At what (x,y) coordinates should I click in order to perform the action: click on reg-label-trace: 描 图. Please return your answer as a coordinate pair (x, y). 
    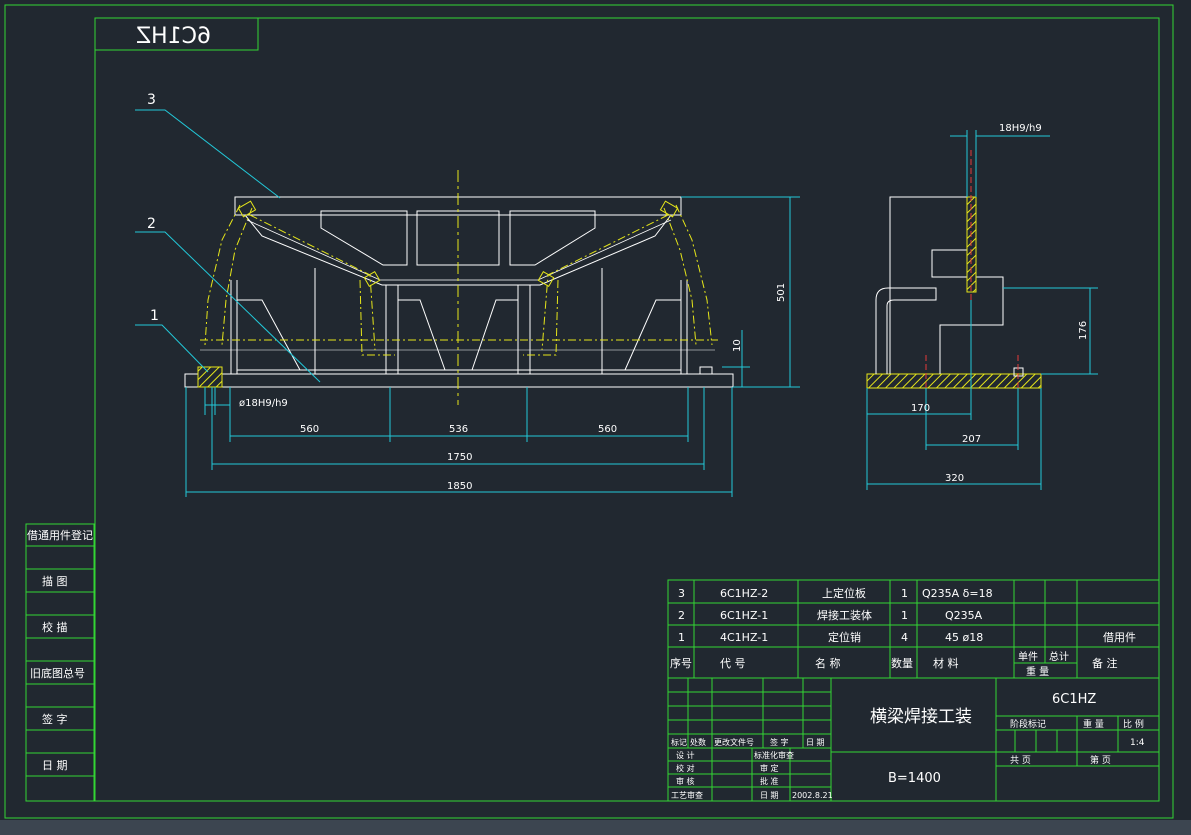
    Looking at the image, I should click on (55, 581).